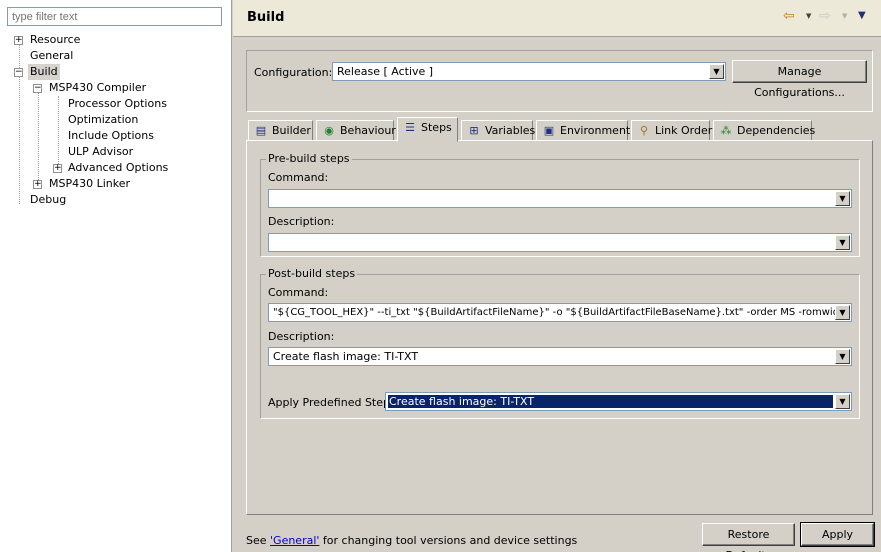 The image size is (881, 552). Describe the element at coordinates (298, 292) in the screenshot. I see `post-build-command-label: Command:` at that location.